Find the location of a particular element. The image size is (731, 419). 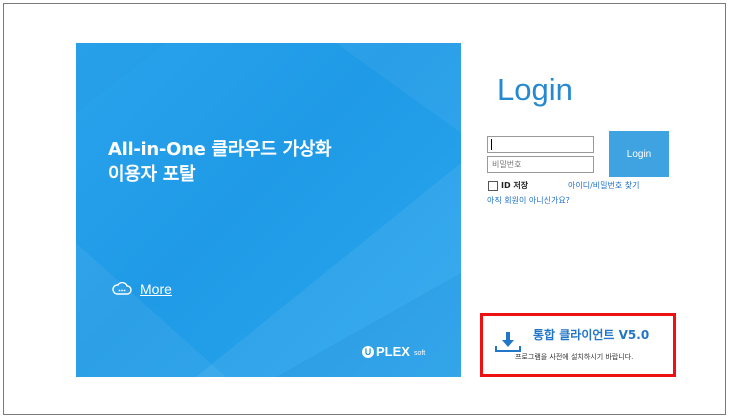

brand-mark-icon: U is located at coordinates (368, 351).